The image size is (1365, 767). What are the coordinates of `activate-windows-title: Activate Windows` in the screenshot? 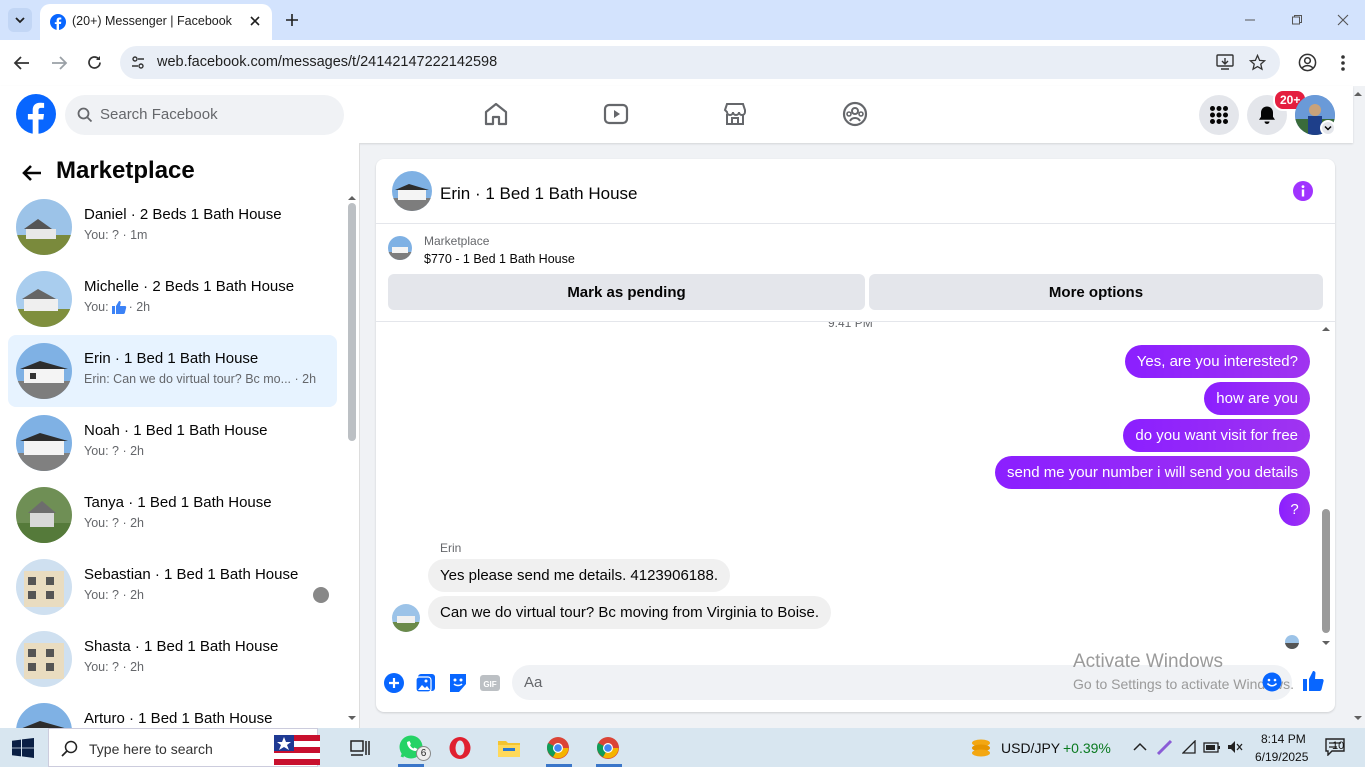 It's located at (1148, 661).